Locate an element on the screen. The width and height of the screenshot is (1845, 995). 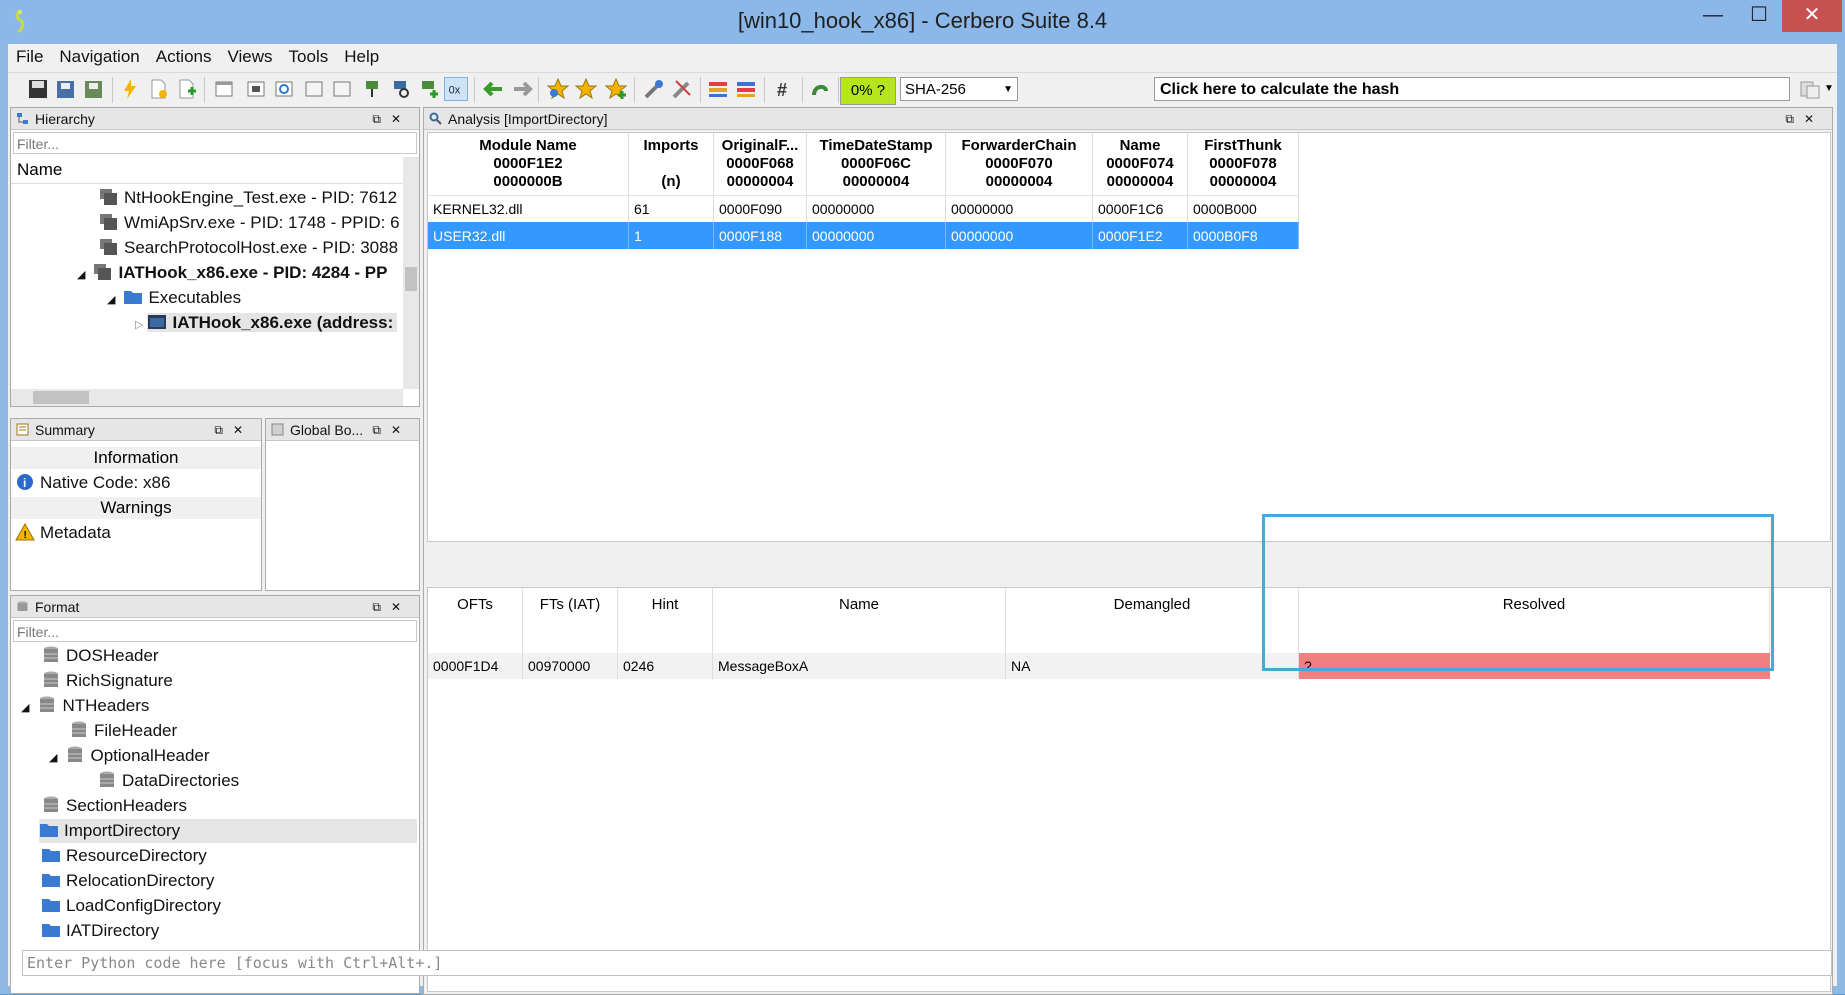
new-file-icon is located at coordinates (158, 89).